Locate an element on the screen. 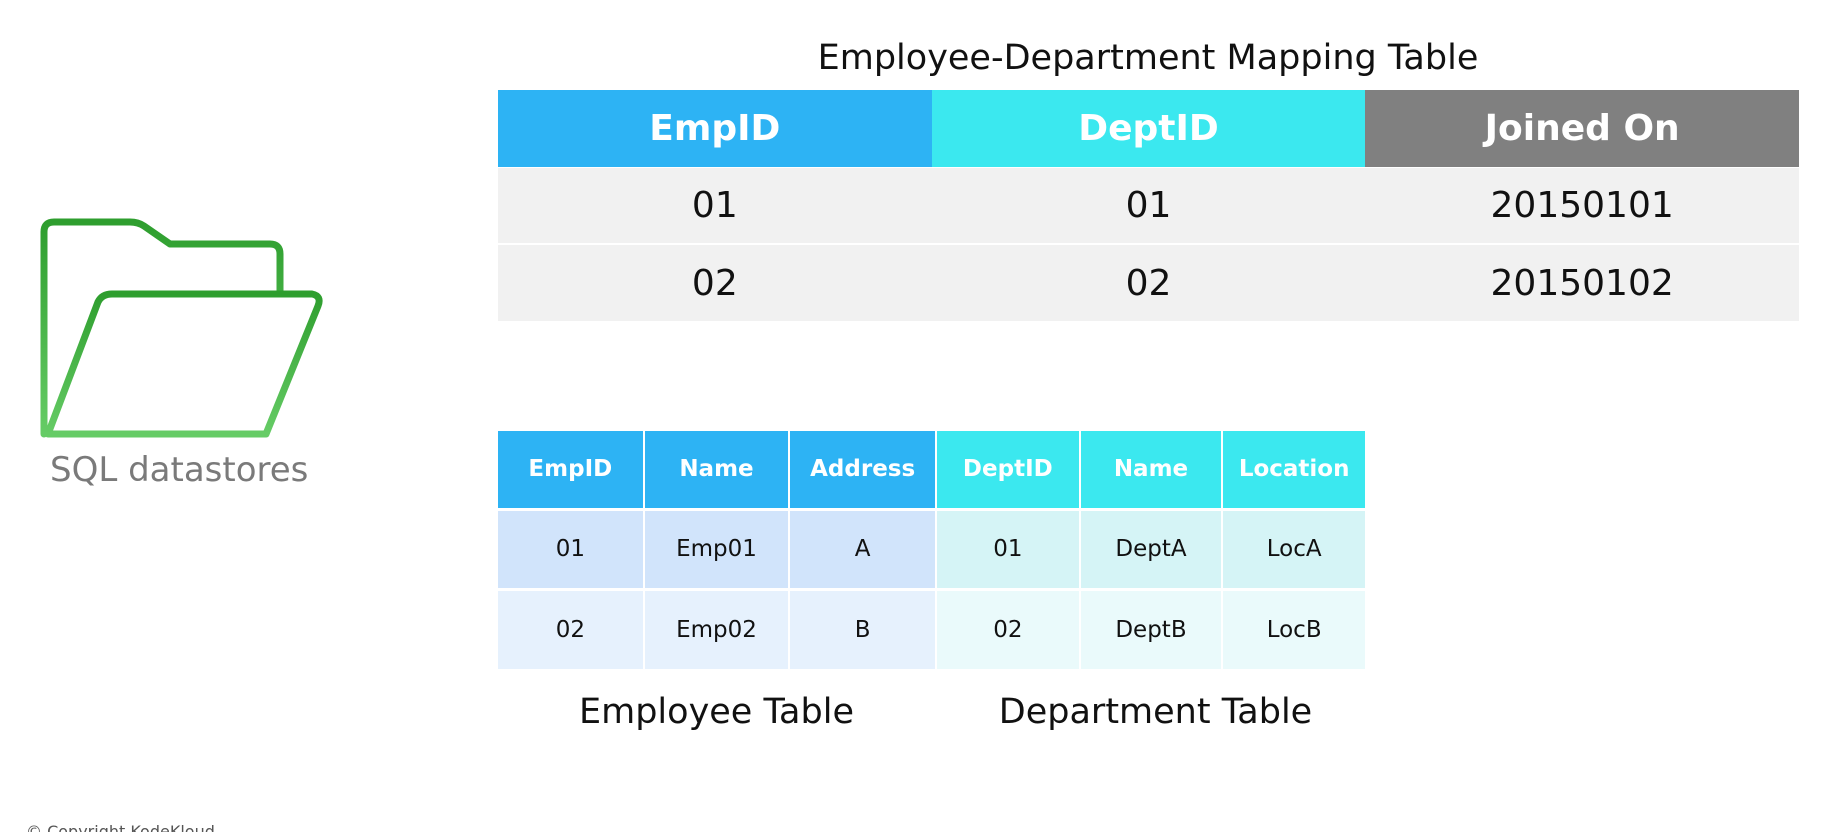  employee-cell: Emp01 is located at coordinates (717, 548).